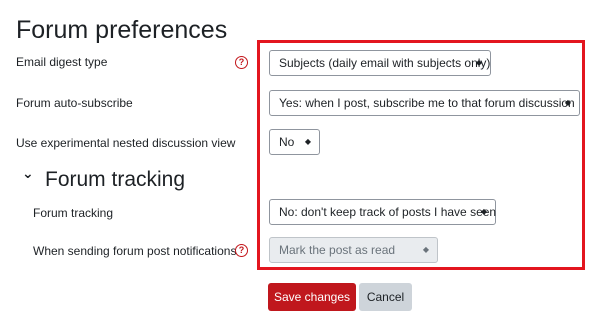 This screenshot has width=600, height=329. Describe the element at coordinates (385, 297) in the screenshot. I see `cancel-button: Cancel` at that location.